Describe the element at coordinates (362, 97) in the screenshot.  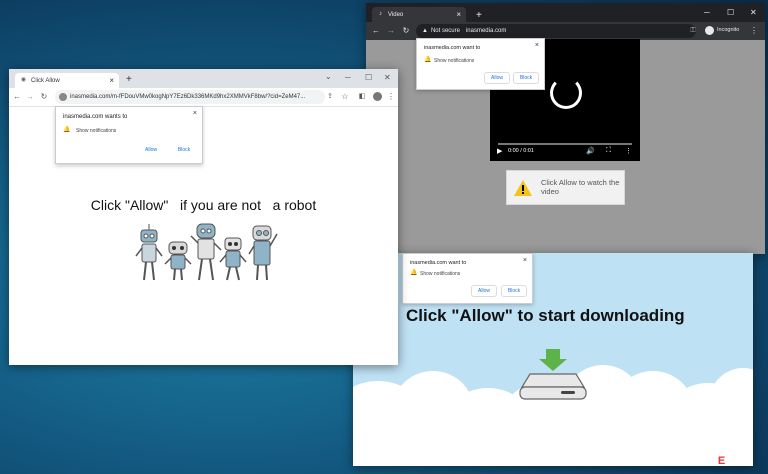
I see `reading-list-icon: ◧` at that location.